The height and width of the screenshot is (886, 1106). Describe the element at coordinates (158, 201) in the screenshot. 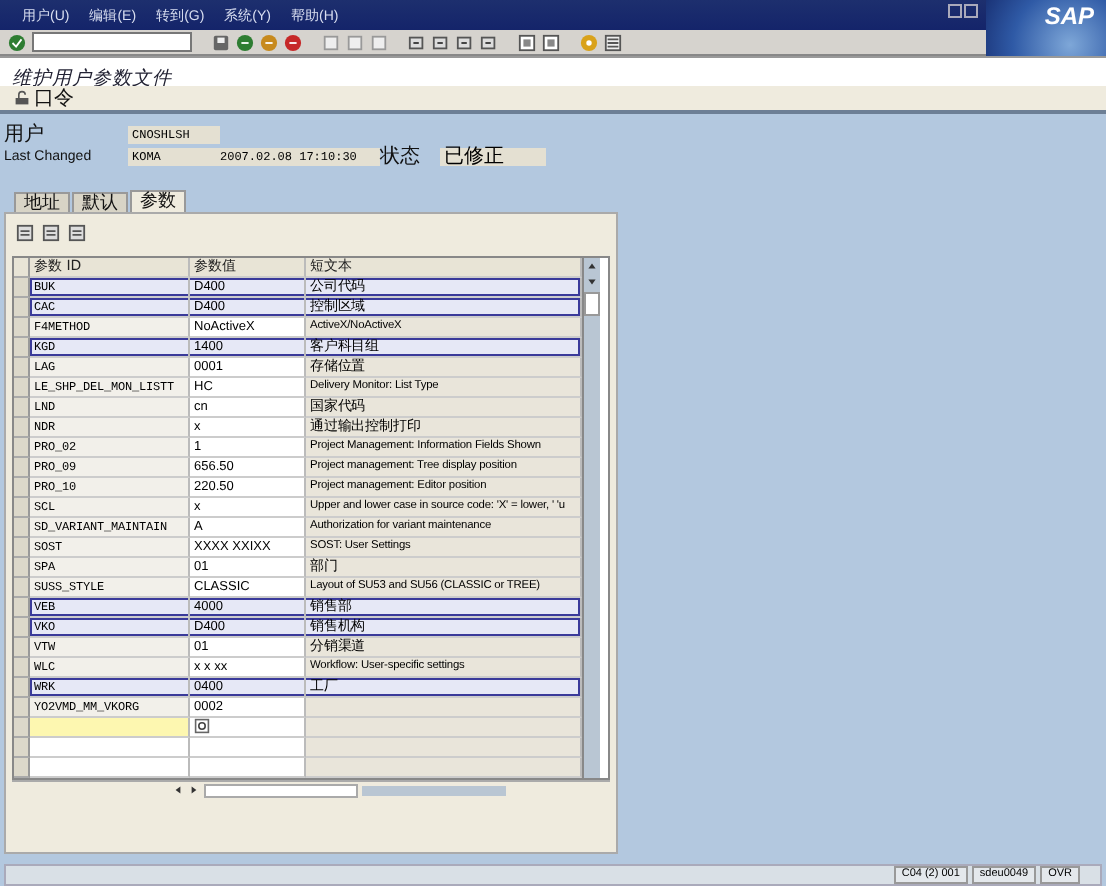

I see `tab: 参数` at that location.